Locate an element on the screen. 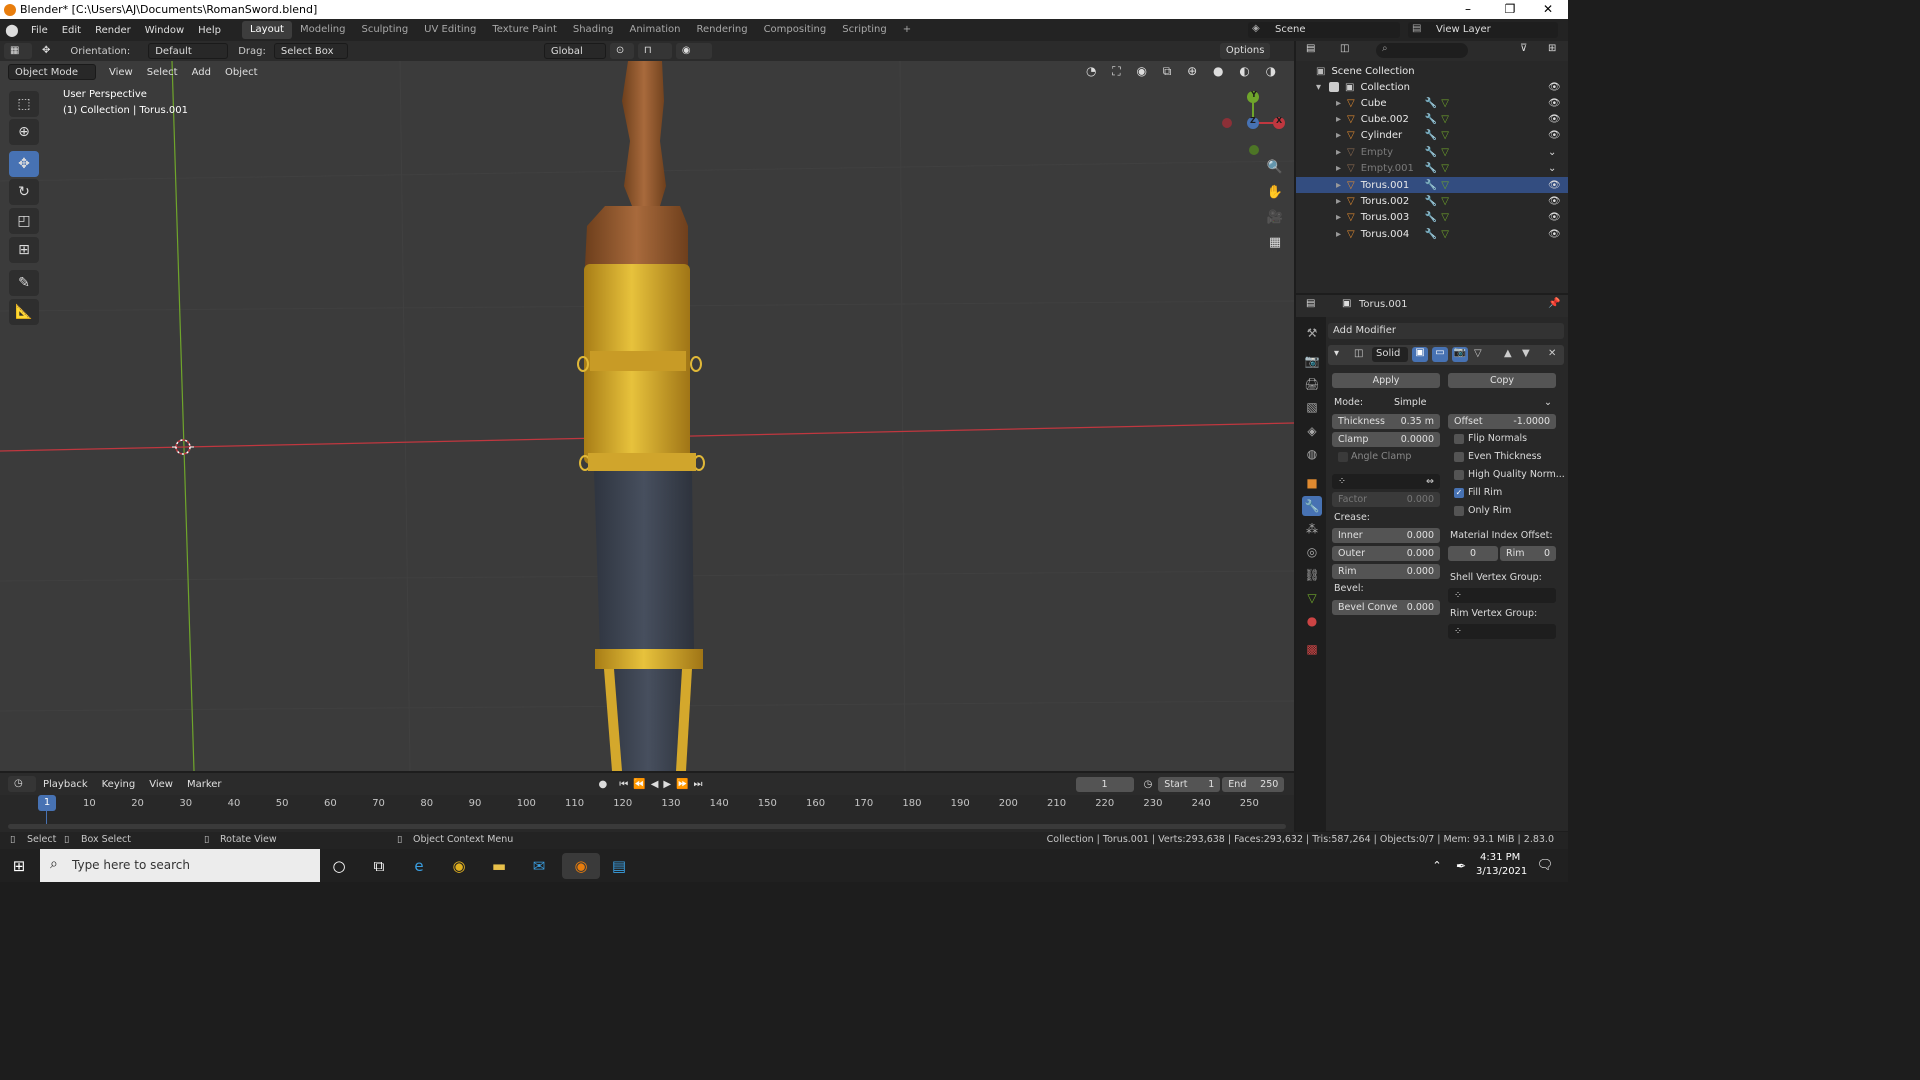 Image resolution: width=1920 pixels, height=1080 pixels. camera-view-icon: 🎥 is located at coordinates (1275, 218).